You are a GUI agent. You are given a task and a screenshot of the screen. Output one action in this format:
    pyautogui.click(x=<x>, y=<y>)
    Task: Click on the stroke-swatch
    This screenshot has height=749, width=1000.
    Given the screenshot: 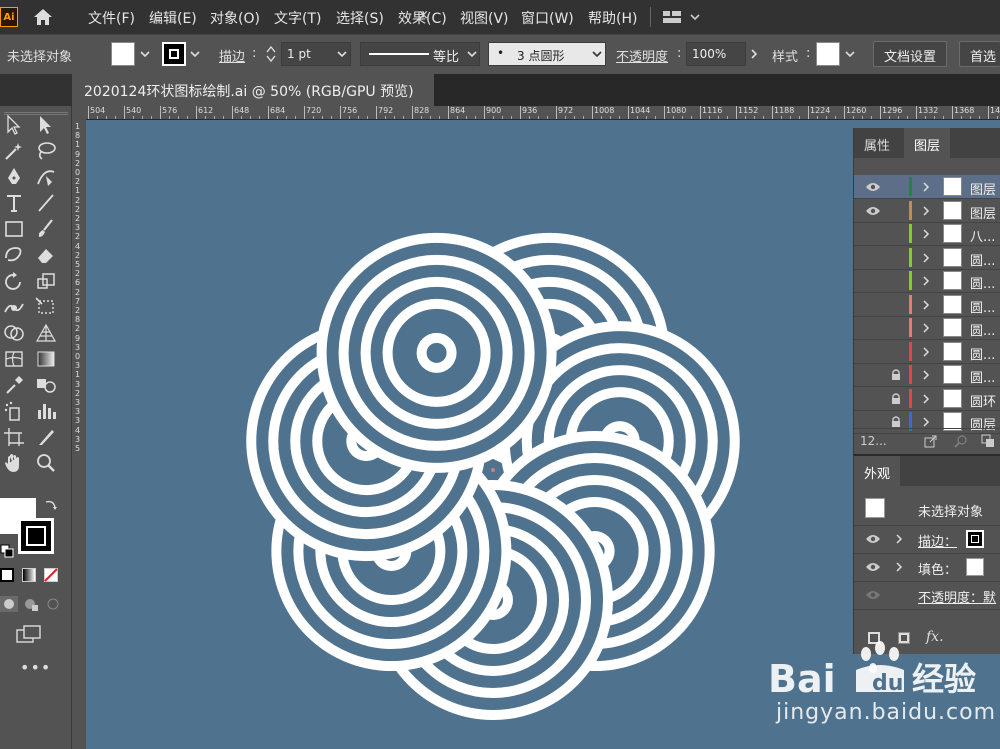 What is the action you would take?
    pyautogui.click(x=174, y=54)
    